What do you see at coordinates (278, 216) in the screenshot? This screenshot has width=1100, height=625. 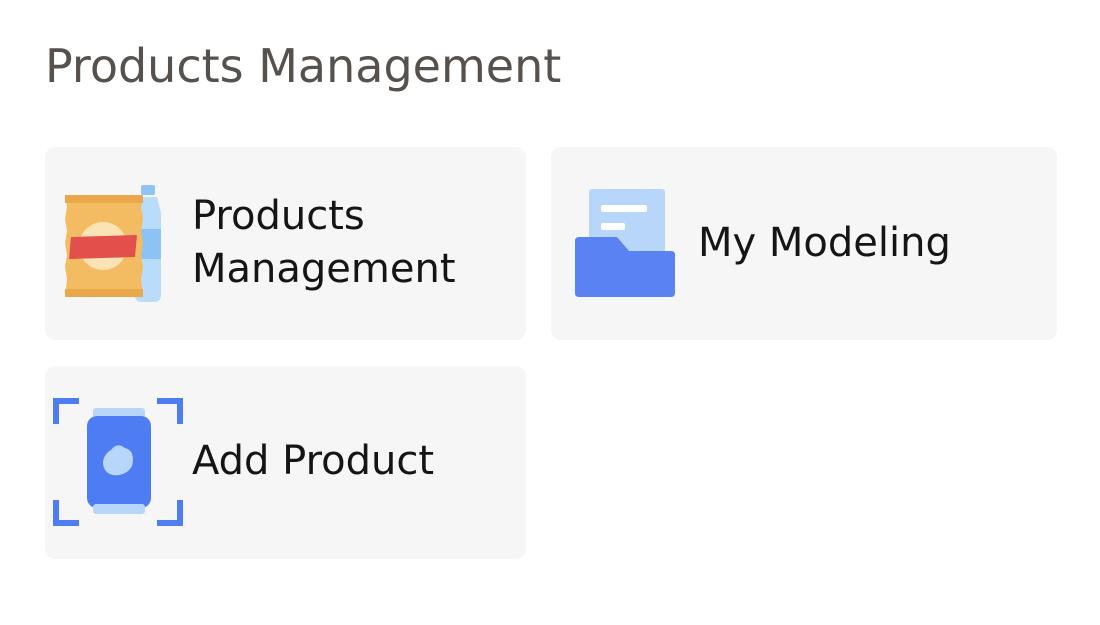 I see `label-line-1: Products` at bounding box center [278, 216].